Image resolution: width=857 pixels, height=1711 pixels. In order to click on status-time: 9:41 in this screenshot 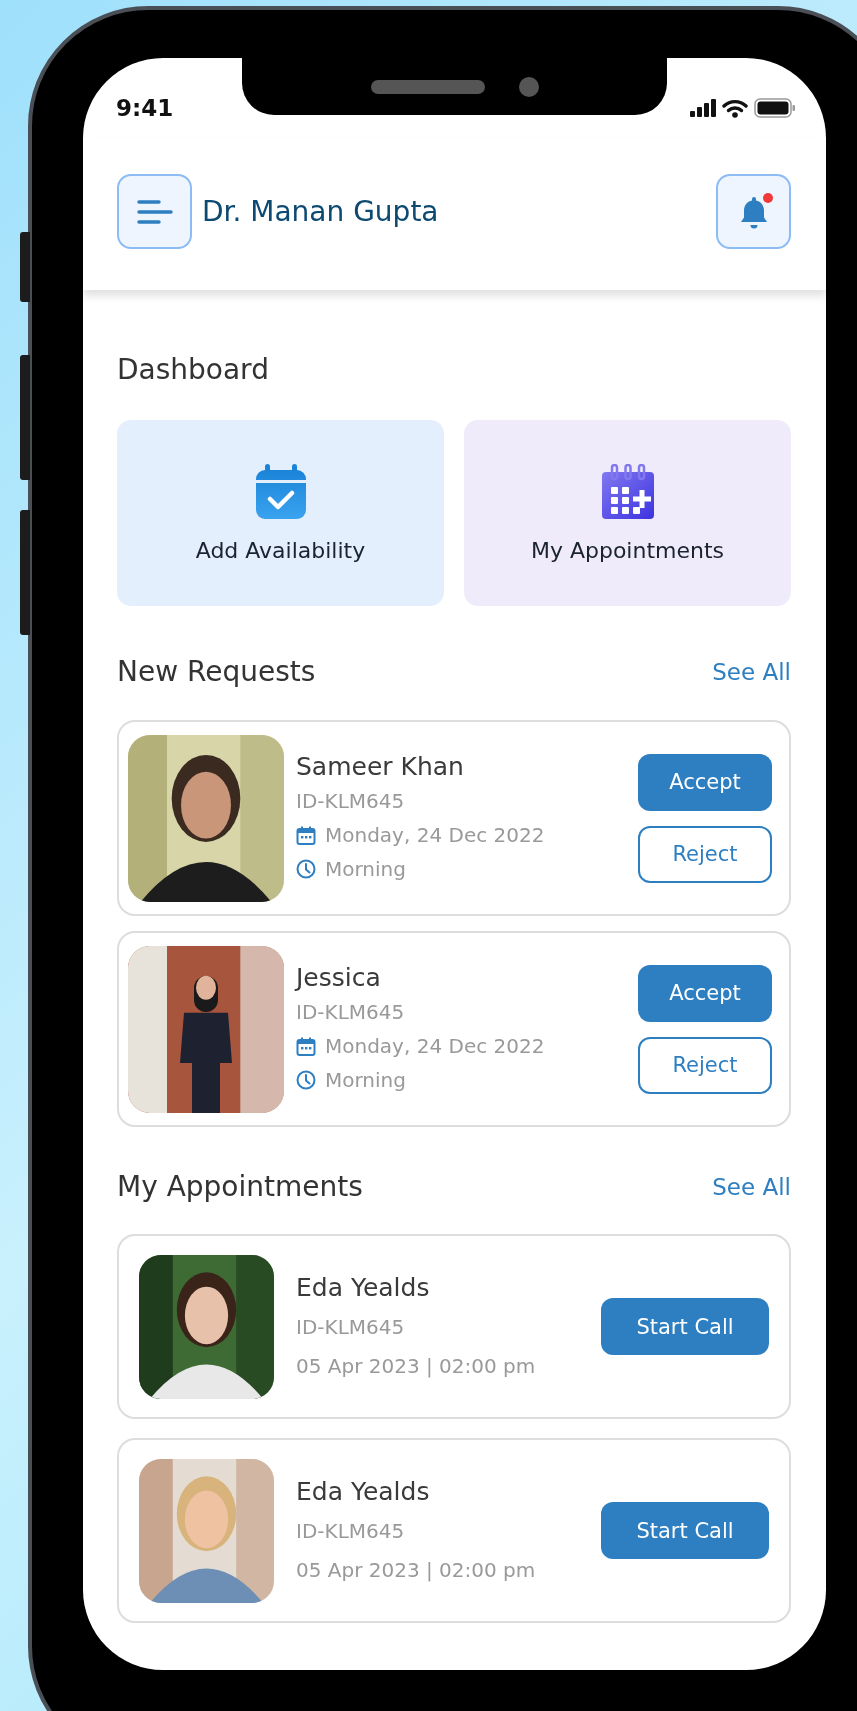, I will do `click(145, 108)`.